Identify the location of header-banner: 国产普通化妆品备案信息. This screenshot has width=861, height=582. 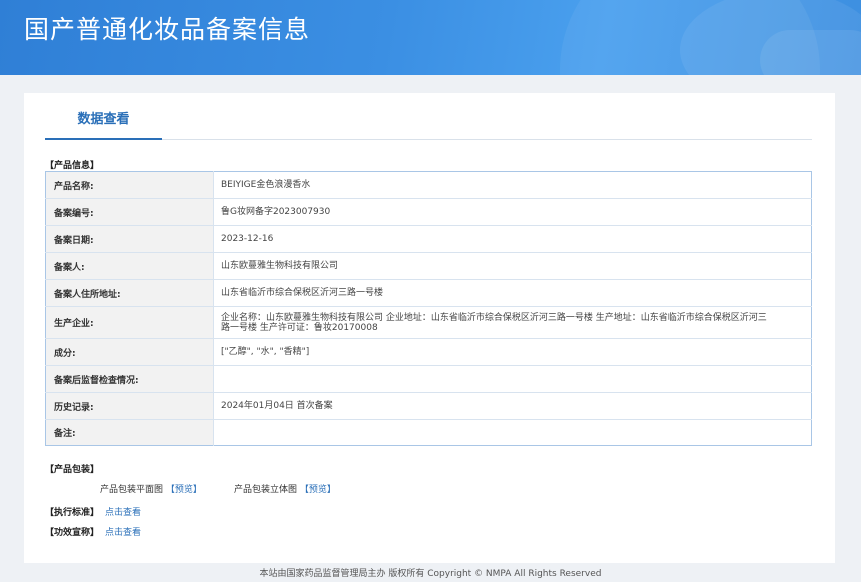
(430, 37).